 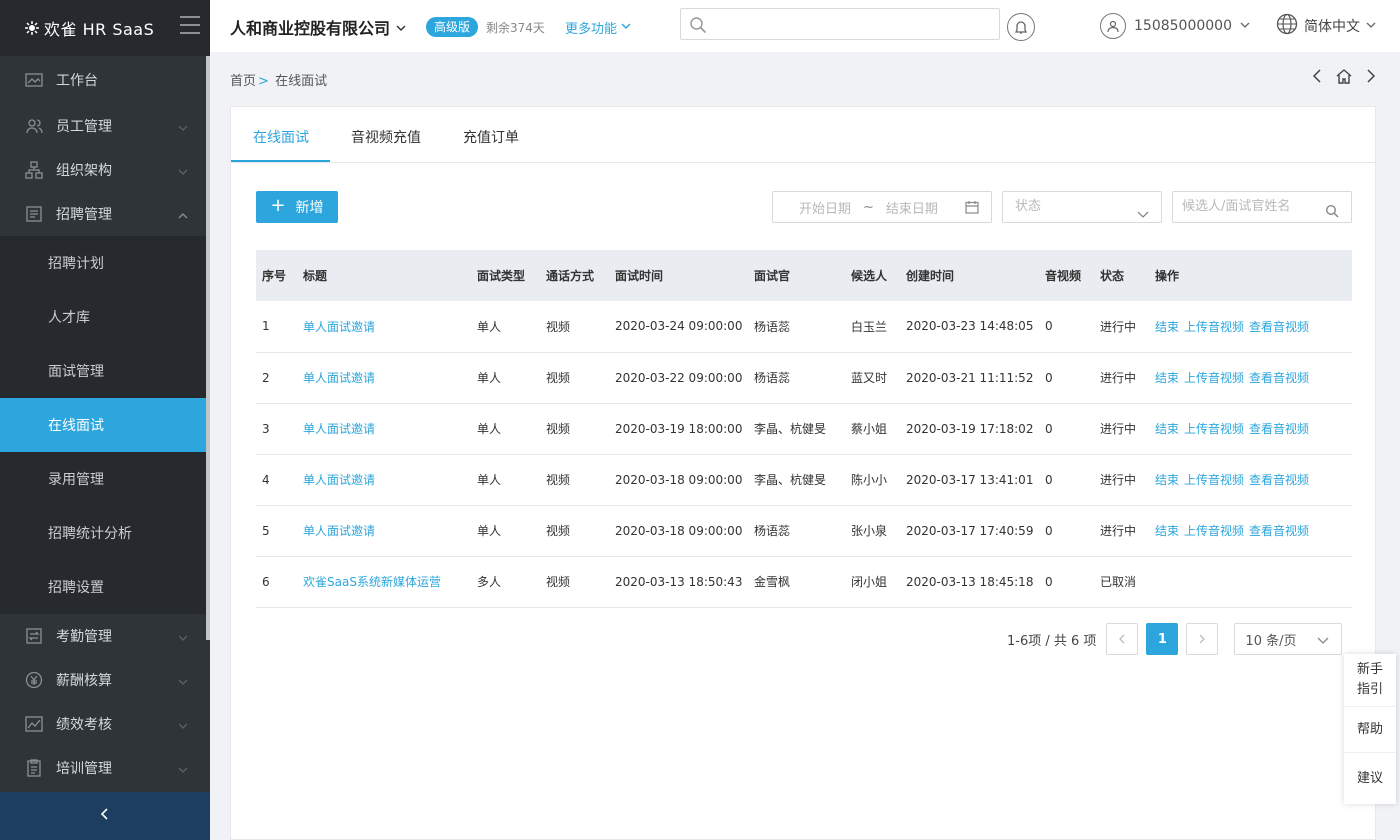 What do you see at coordinates (678, 480) in the screenshot?
I see `cell-time: 2020-03-18 09:00:00` at bounding box center [678, 480].